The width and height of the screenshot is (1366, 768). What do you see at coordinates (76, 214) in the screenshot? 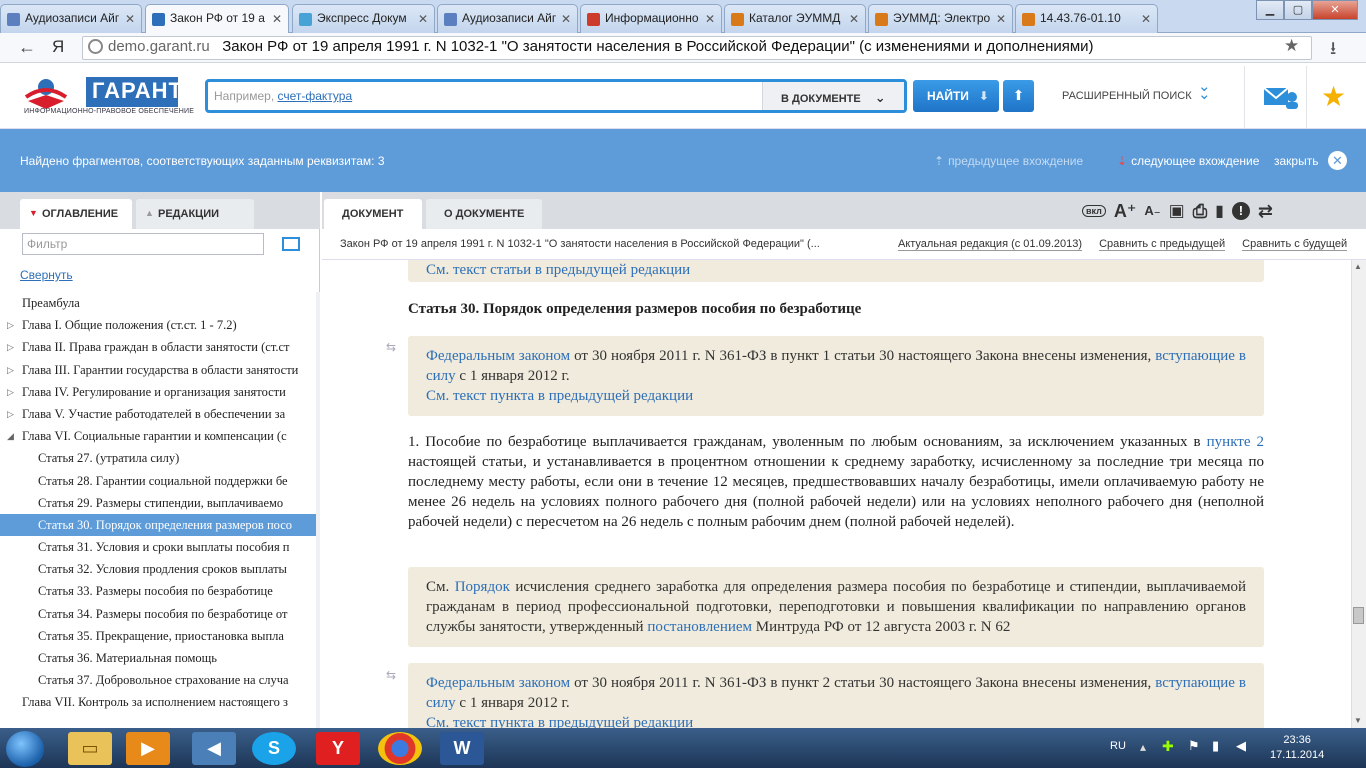
I see `tab-toc: ▼ ОГЛАВЛЕНИЕ` at bounding box center [76, 214].